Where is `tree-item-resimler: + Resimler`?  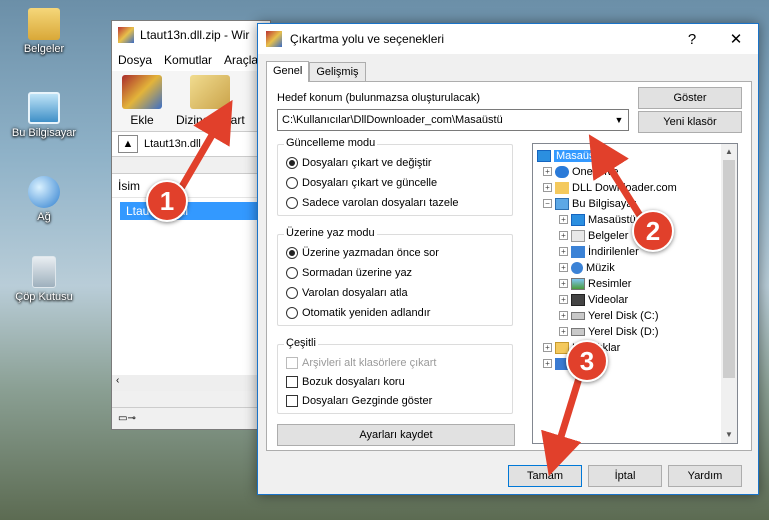 tree-item-resimler: + Resimler is located at coordinates (595, 283).